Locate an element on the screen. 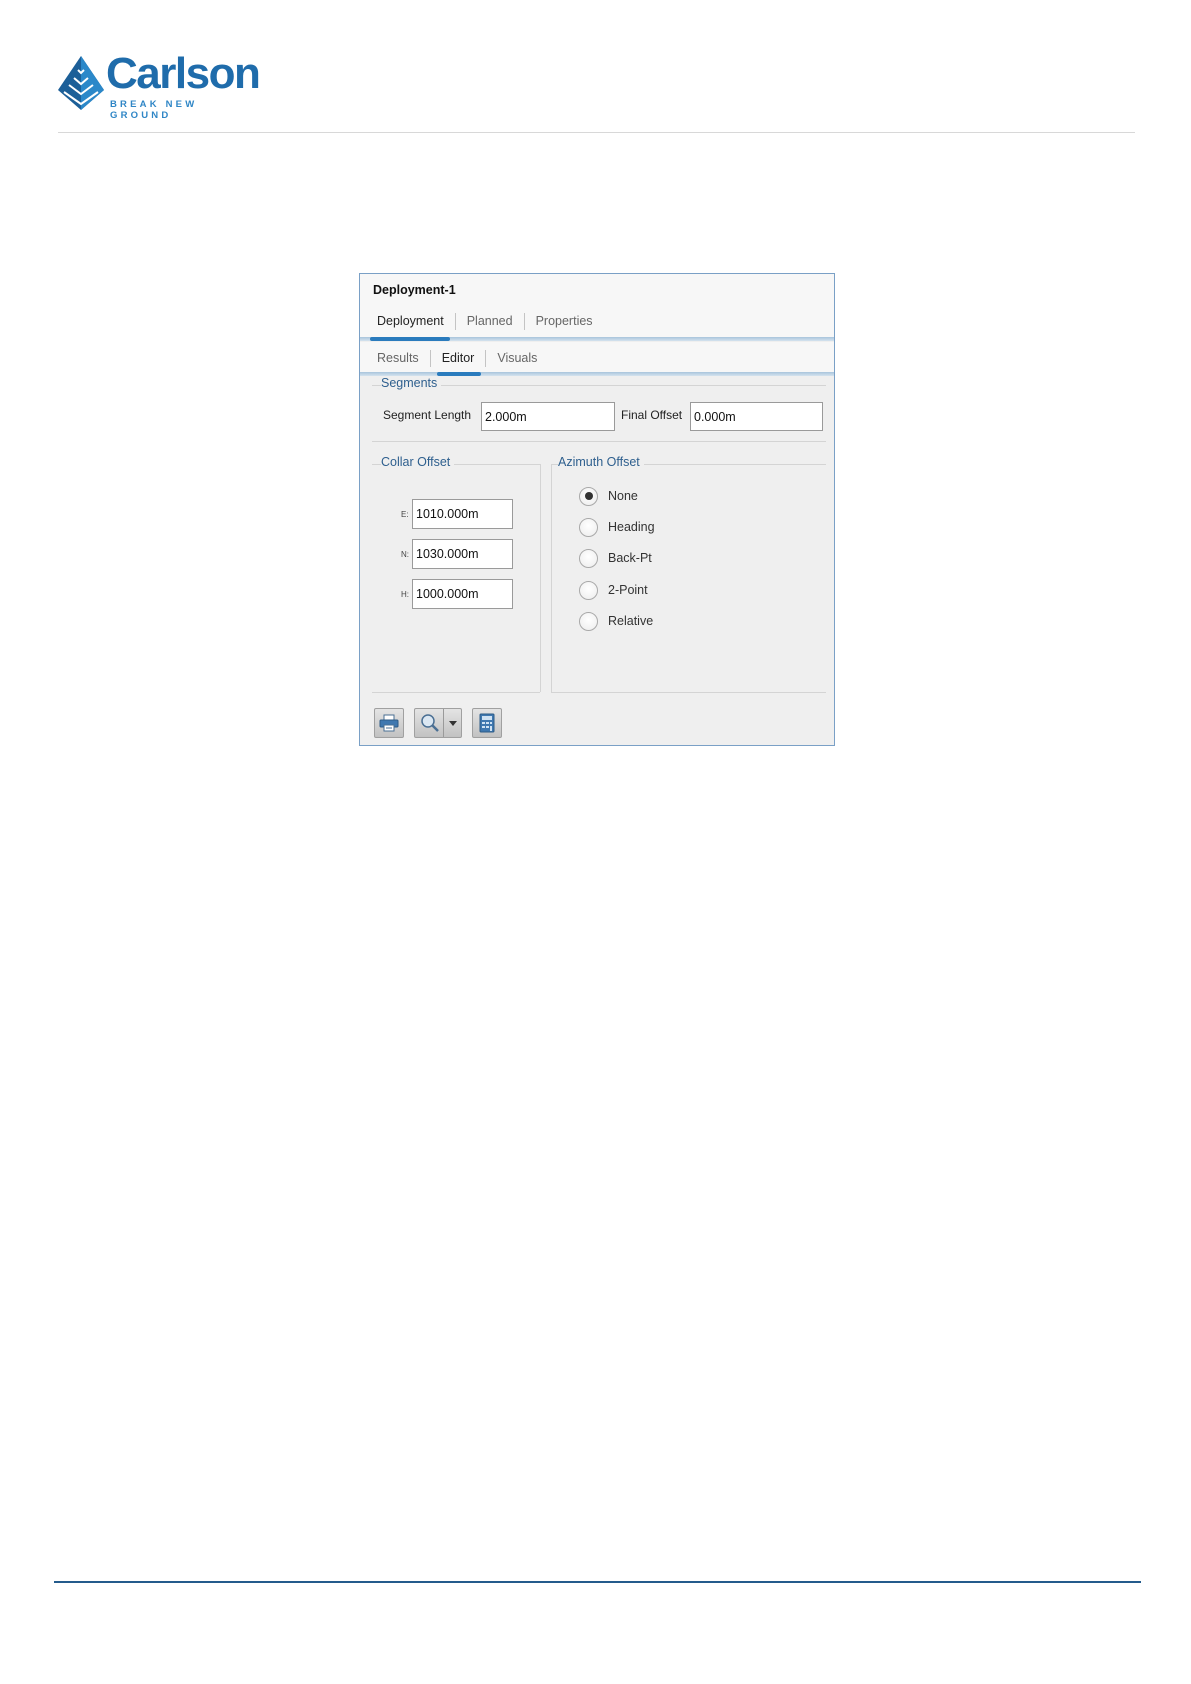  tab-deployment: Deployment is located at coordinates (411, 321).